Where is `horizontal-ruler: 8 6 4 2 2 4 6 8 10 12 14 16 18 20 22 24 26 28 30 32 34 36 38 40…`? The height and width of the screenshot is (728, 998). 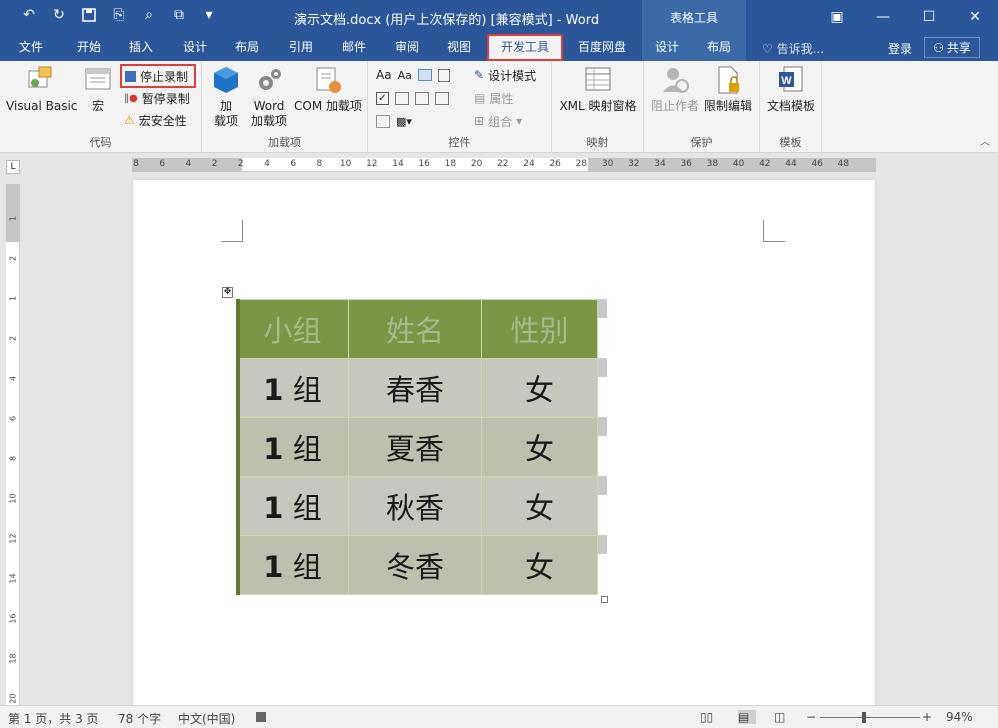
horizontal-ruler: 8 6 4 2 2 4 6 8 10 12 14 16 18 20 22 24 26 28 30 32 34 36 38 40… is located at coordinates (504, 165).